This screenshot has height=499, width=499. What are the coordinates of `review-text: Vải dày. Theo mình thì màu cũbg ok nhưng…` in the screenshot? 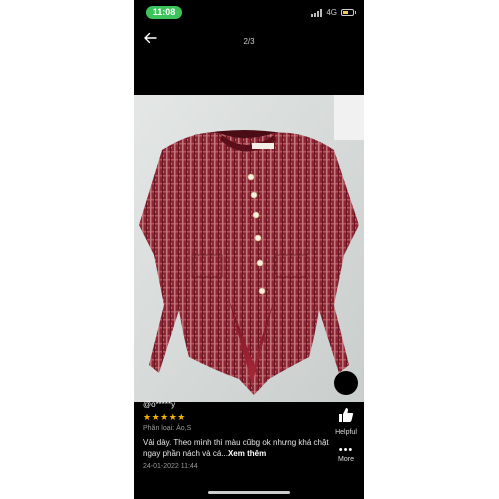 It's located at (238, 448).